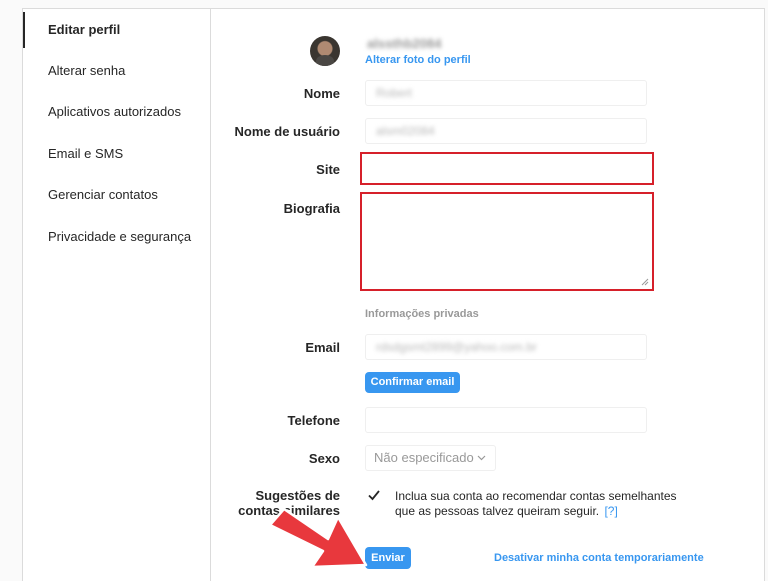 This screenshot has width=768, height=581. Describe the element at coordinates (497, 511) in the screenshot. I see `suggestions-text-line2: que as pessoas talvez queiram seguir.` at that location.